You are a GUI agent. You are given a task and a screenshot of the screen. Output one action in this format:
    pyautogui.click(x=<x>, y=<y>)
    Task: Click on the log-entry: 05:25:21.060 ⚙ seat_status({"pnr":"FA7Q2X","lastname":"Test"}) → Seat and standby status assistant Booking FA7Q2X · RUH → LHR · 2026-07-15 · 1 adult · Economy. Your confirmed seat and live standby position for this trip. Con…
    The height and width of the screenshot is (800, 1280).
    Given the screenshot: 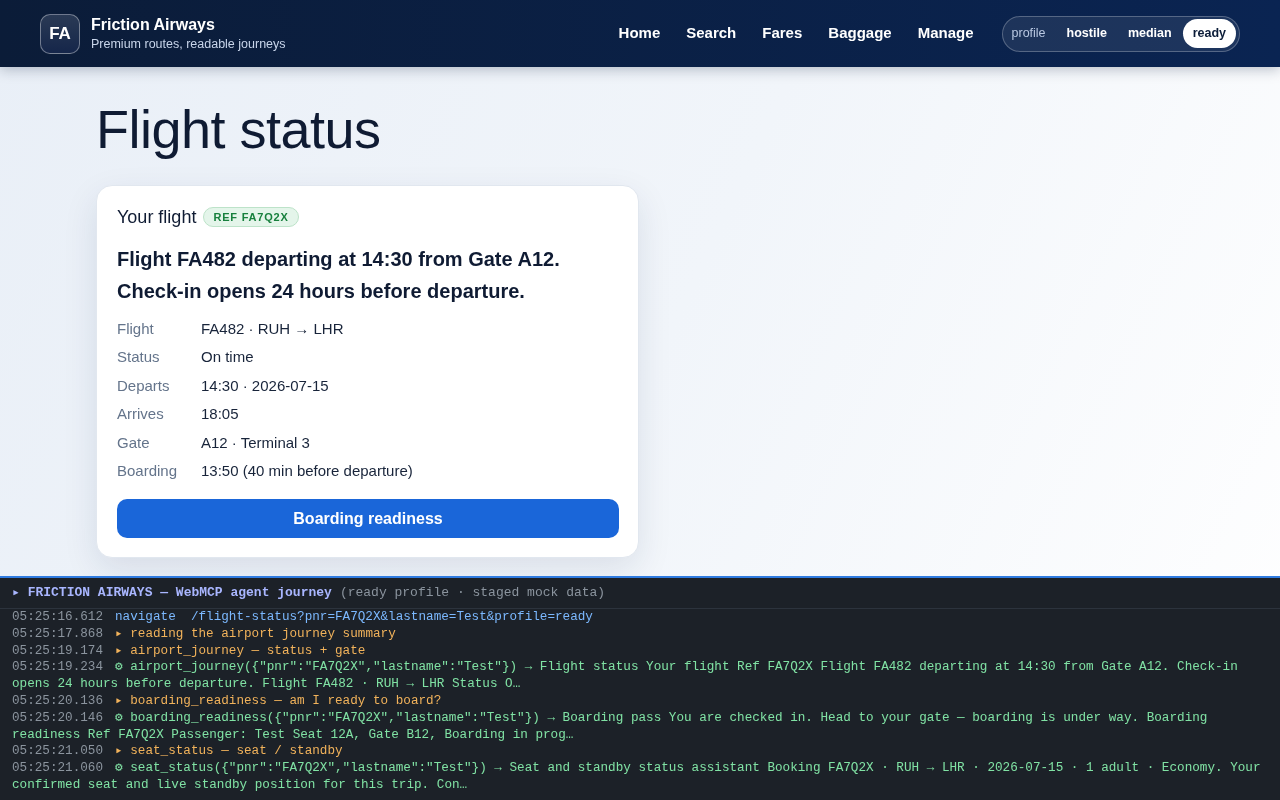 What is the action you would take?
    pyautogui.click(x=637, y=777)
    